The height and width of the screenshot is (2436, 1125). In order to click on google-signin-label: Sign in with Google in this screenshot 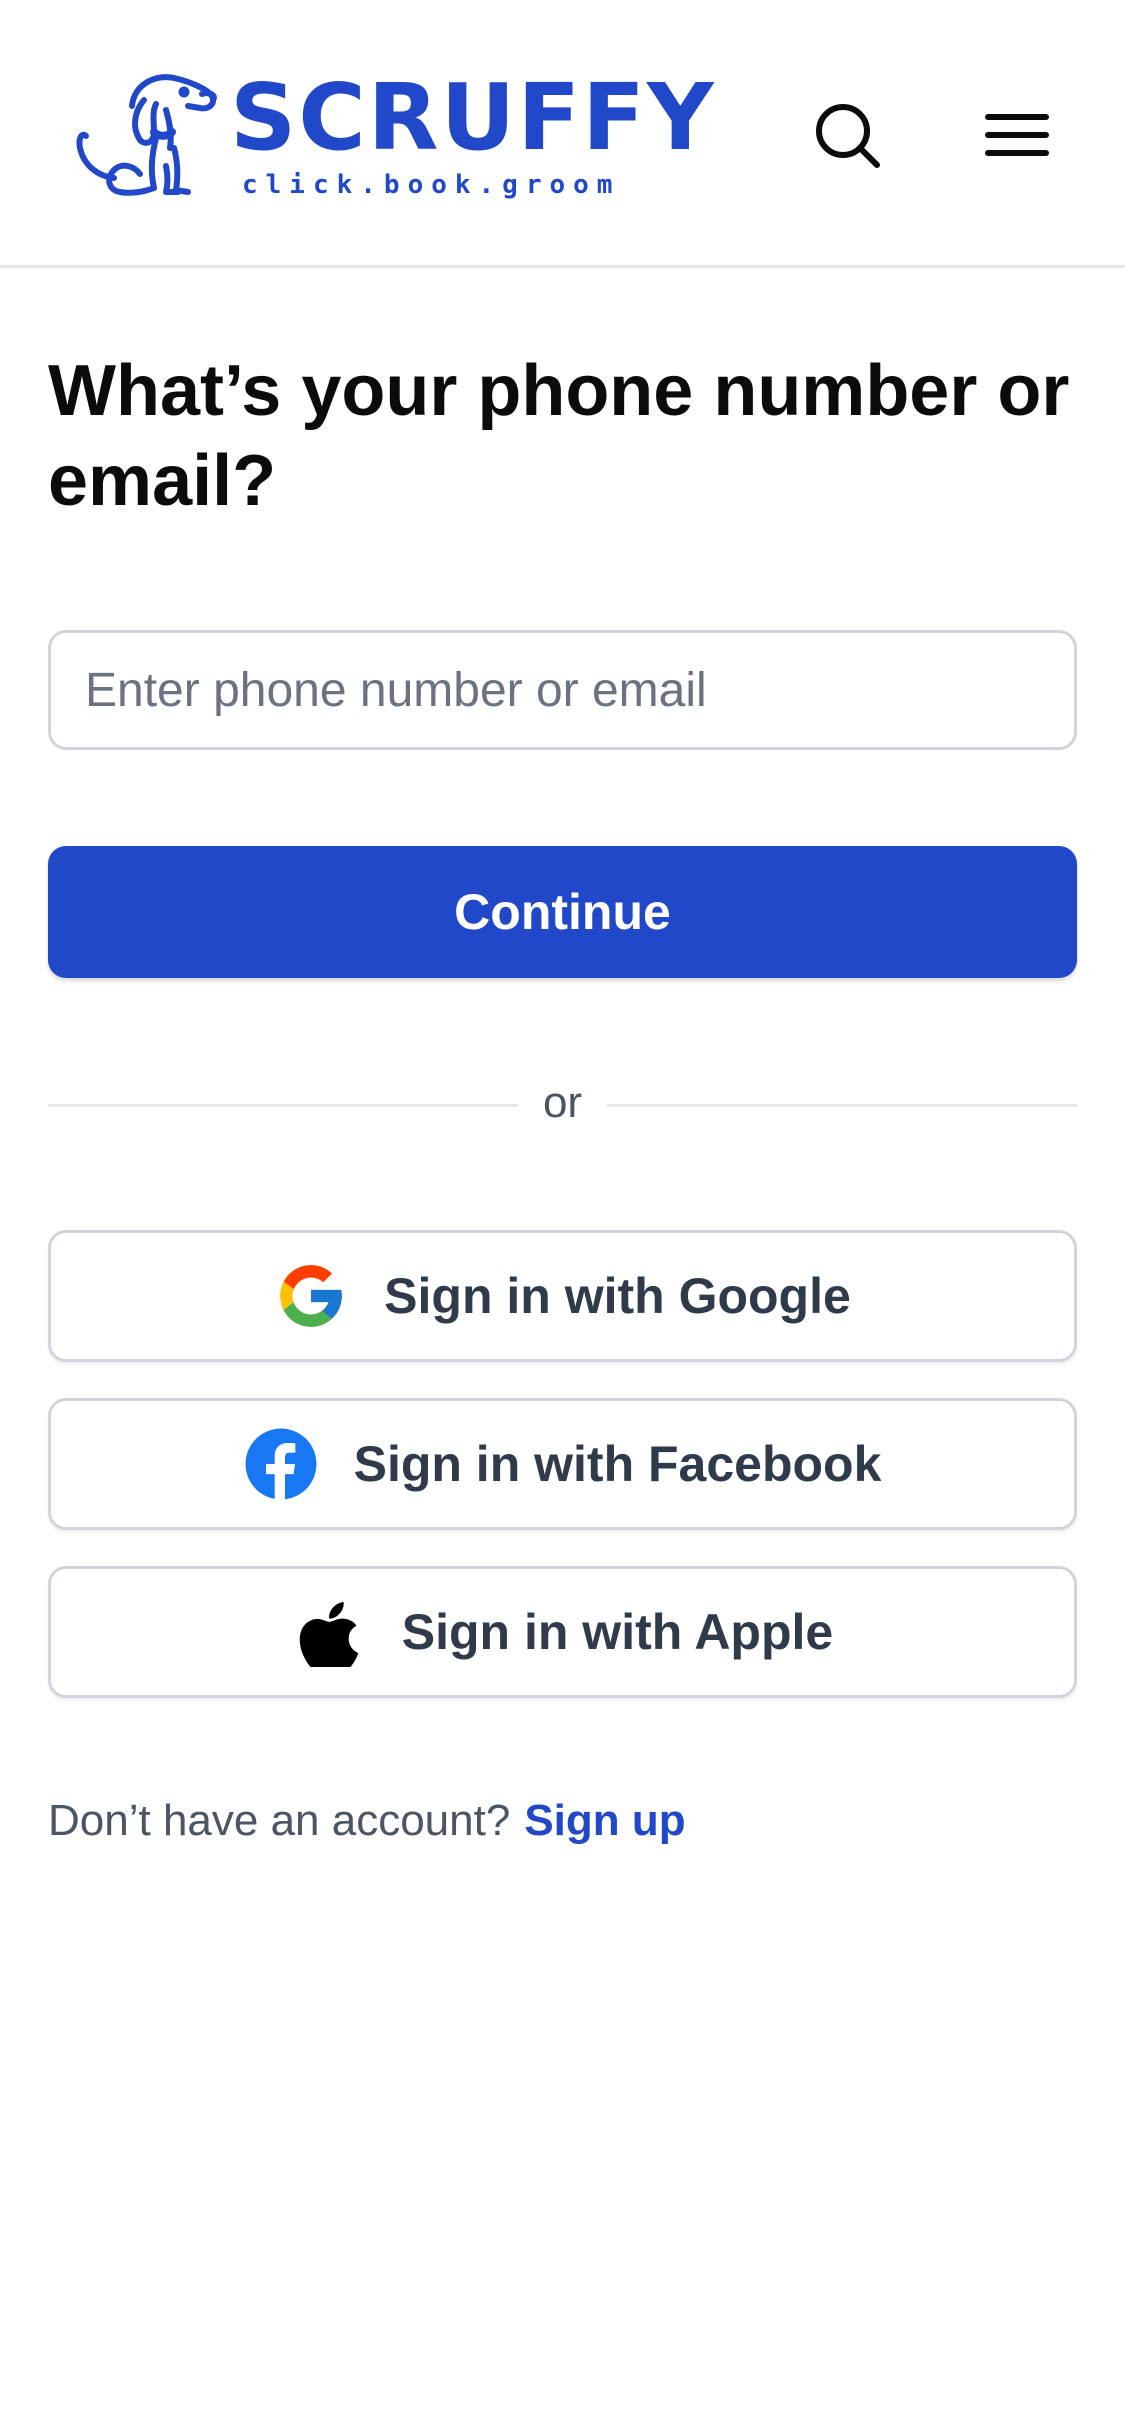, I will do `click(617, 1296)`.